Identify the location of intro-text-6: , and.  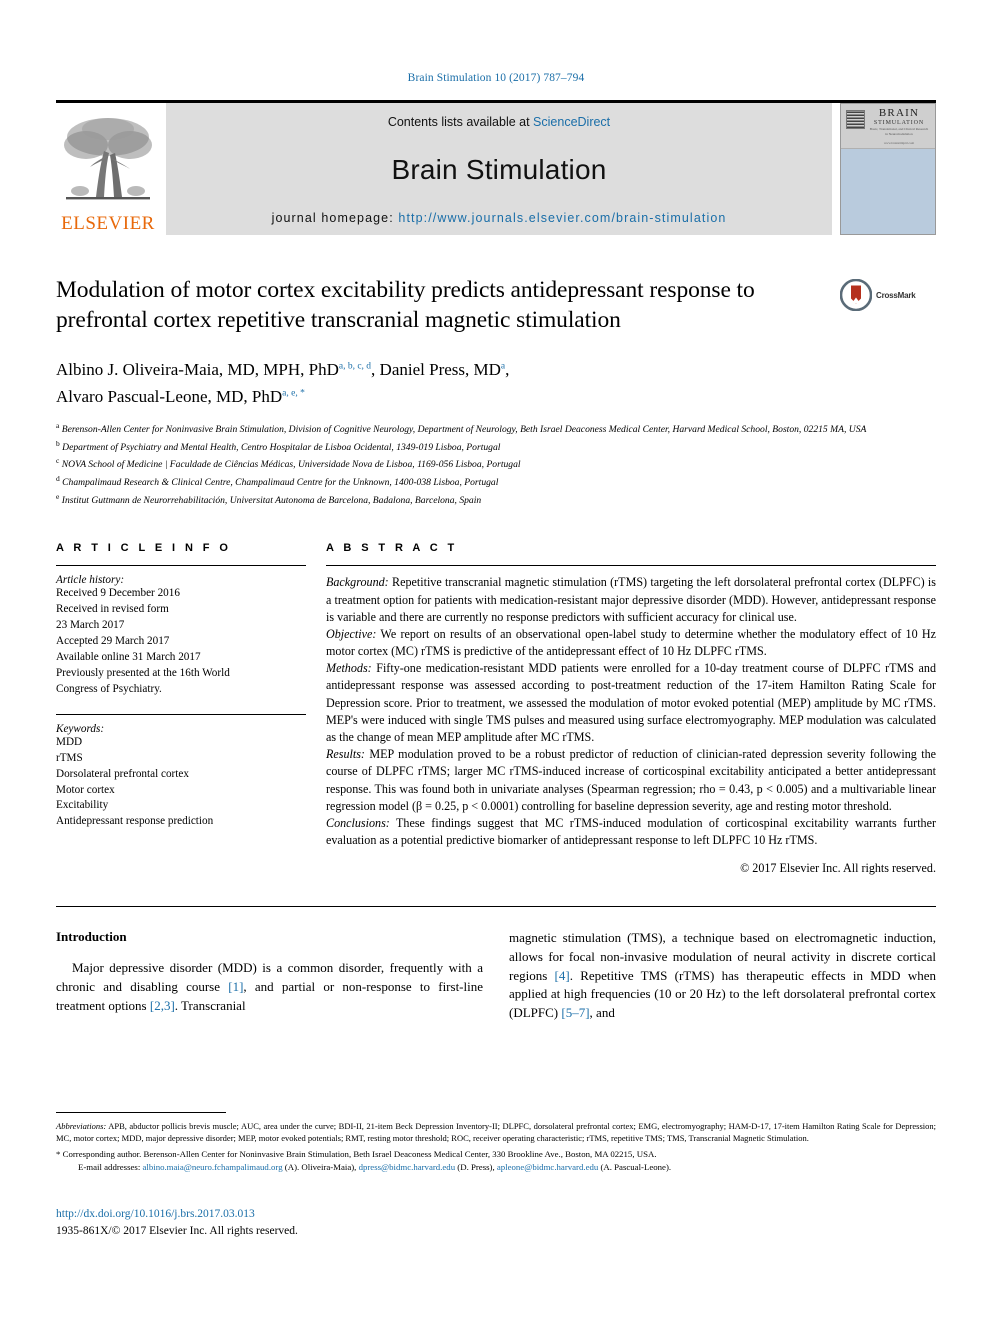
(602, 1013).